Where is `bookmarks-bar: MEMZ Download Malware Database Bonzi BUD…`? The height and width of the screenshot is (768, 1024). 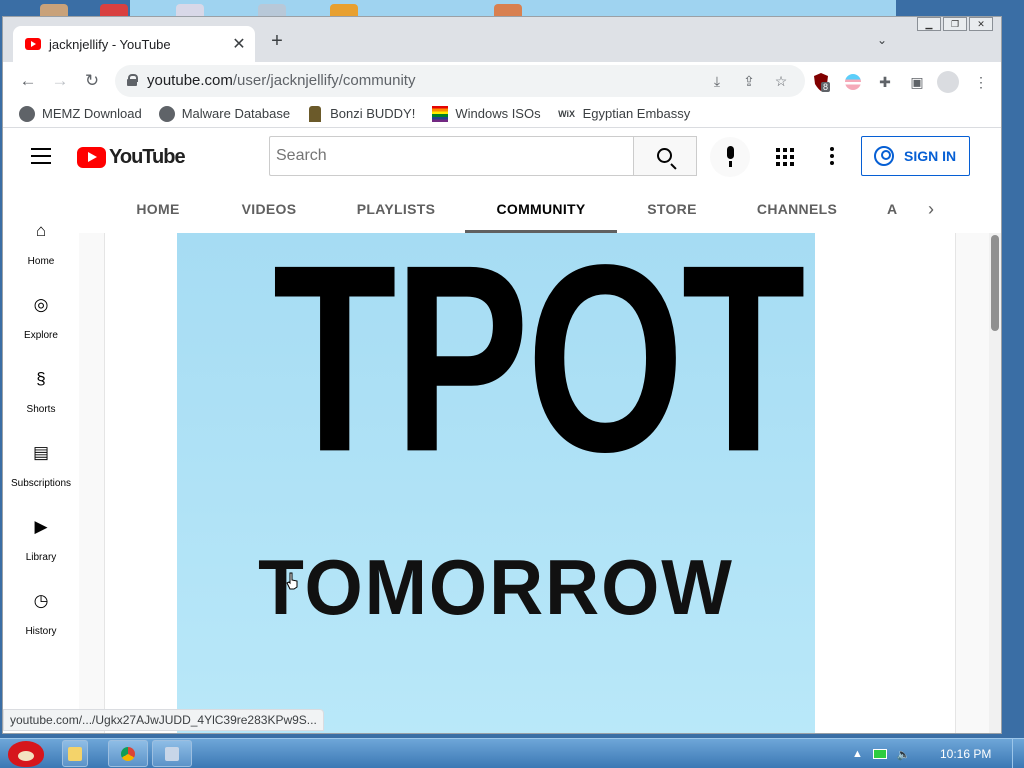
bookmarks-bar: MEMZ Download Malware Database Bonzi BUD… is located at coordinates (502, 114).